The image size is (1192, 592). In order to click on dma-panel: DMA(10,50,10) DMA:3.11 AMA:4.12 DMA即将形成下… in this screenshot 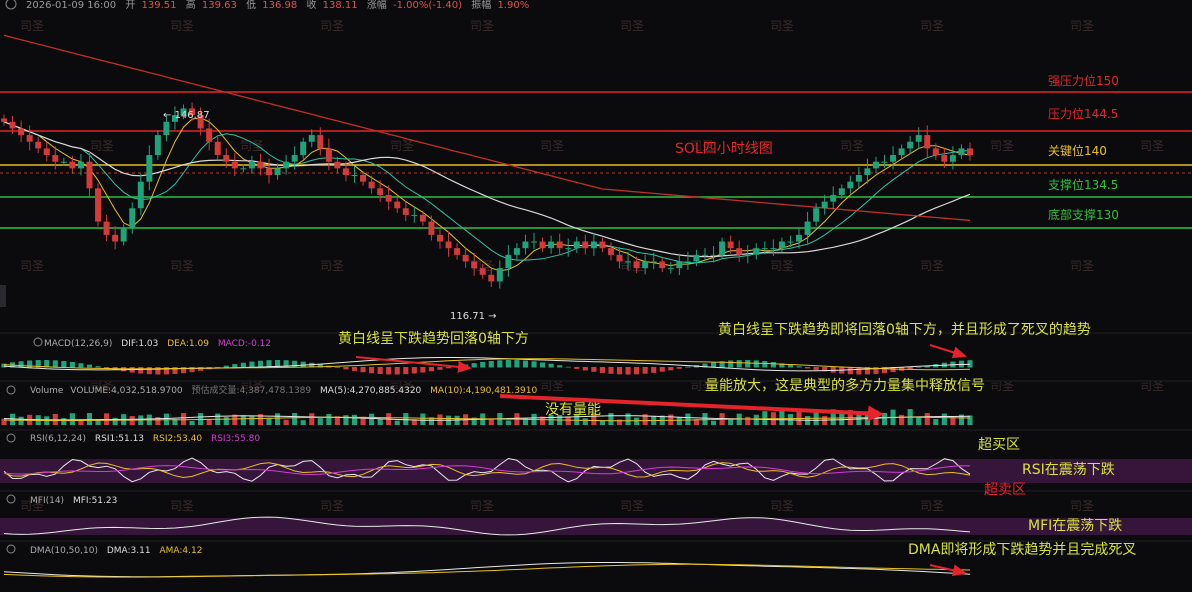, I will do `click(569, 560)`.